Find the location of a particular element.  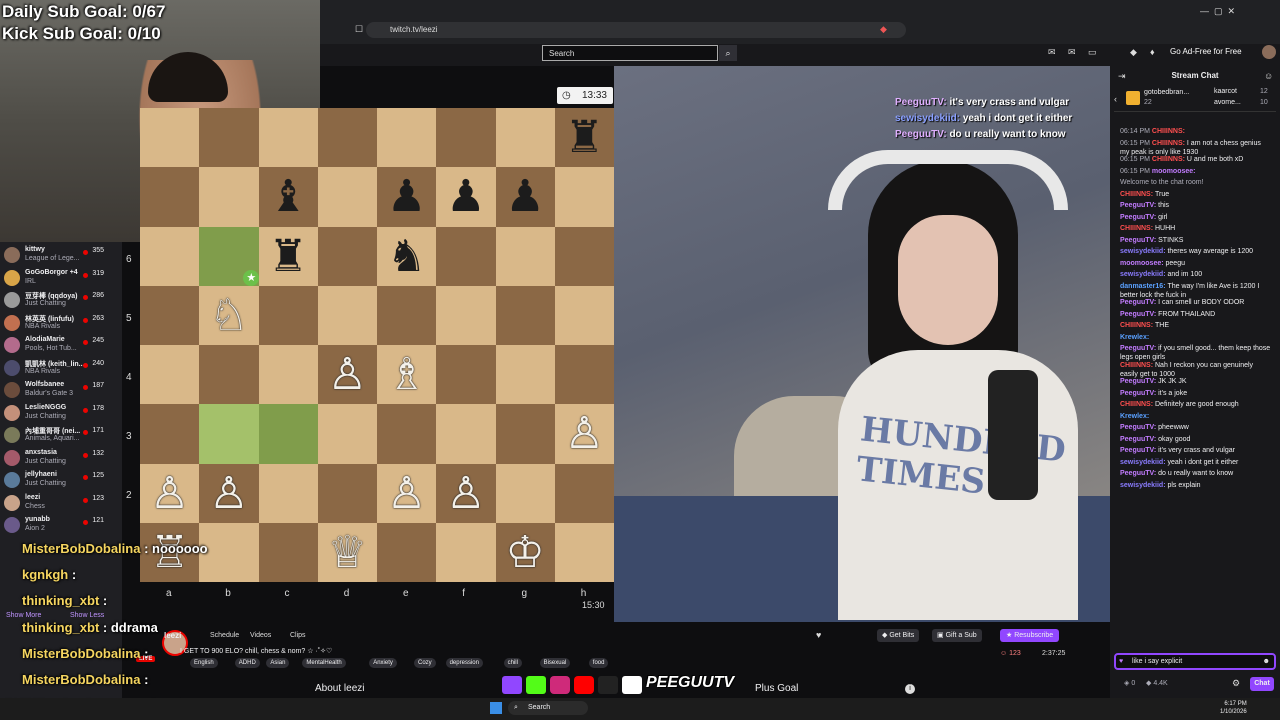

channel-tab: Schedule is located at coordinates (224, 635).